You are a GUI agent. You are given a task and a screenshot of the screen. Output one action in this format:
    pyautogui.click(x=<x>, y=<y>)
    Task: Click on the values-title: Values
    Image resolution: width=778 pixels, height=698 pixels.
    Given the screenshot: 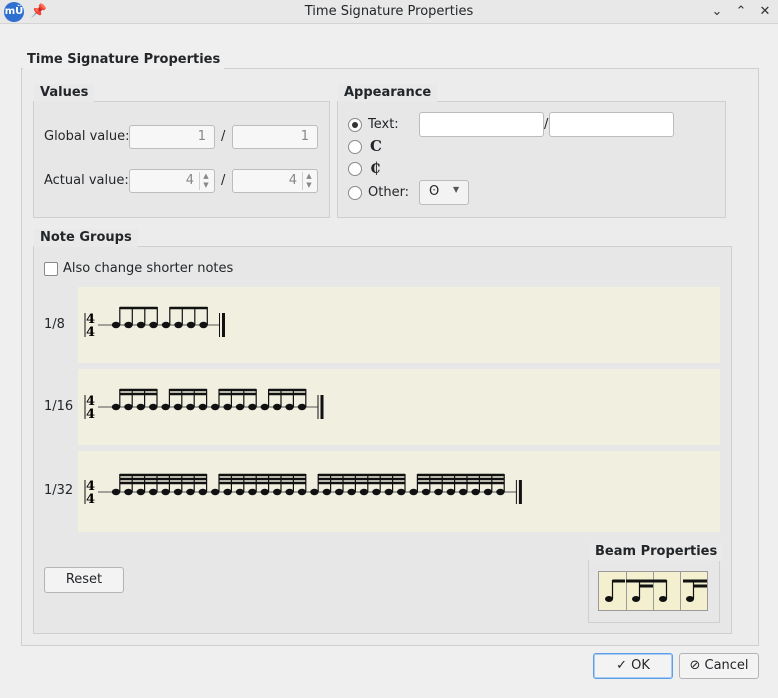 What is the action you would take?
    pyautogui.click(x=64, y=93)
    